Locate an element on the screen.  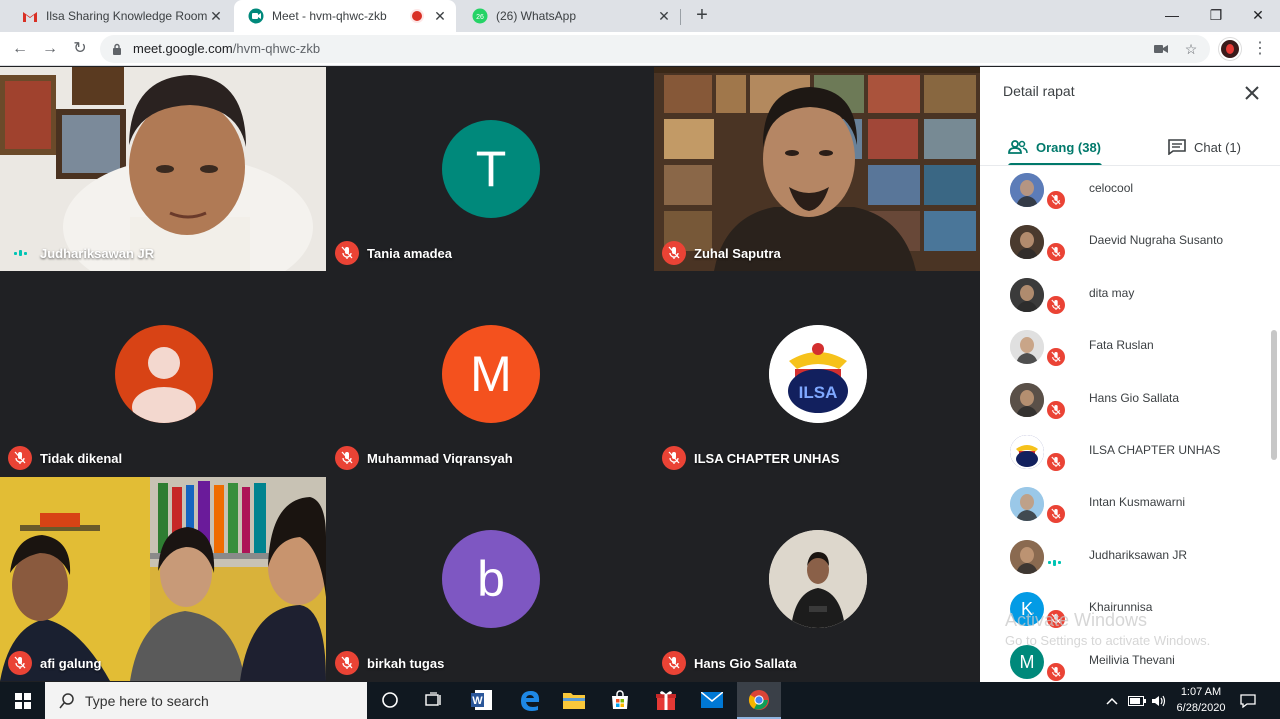
start-button is located at coordinates (22, 700).